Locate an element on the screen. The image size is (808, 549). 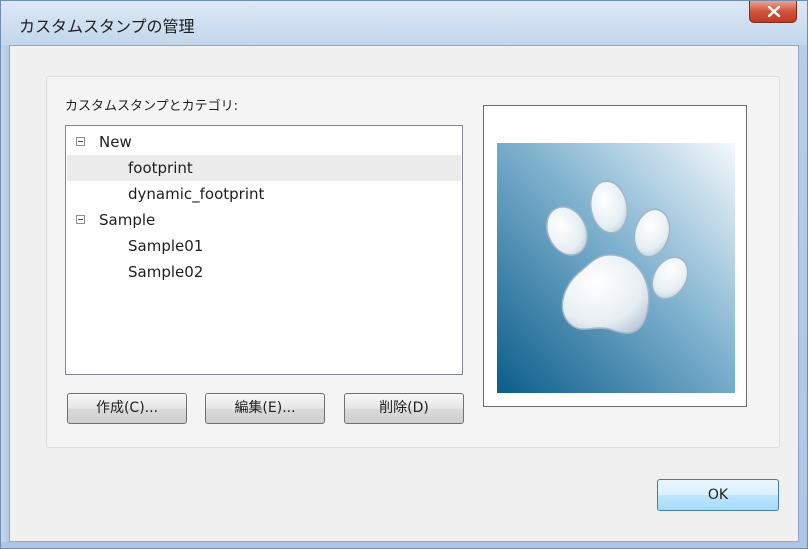
tree-item-label: Sample02 is located at coordinates (166, 272).